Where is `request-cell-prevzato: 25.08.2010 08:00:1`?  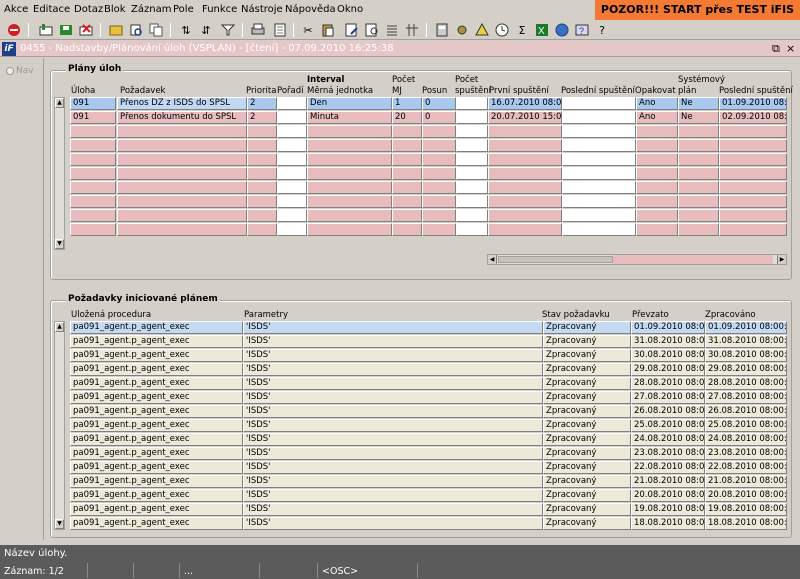 request-cell-prevzato: 25.08.2010 08:00:1 is located at coordinates (668, 425).